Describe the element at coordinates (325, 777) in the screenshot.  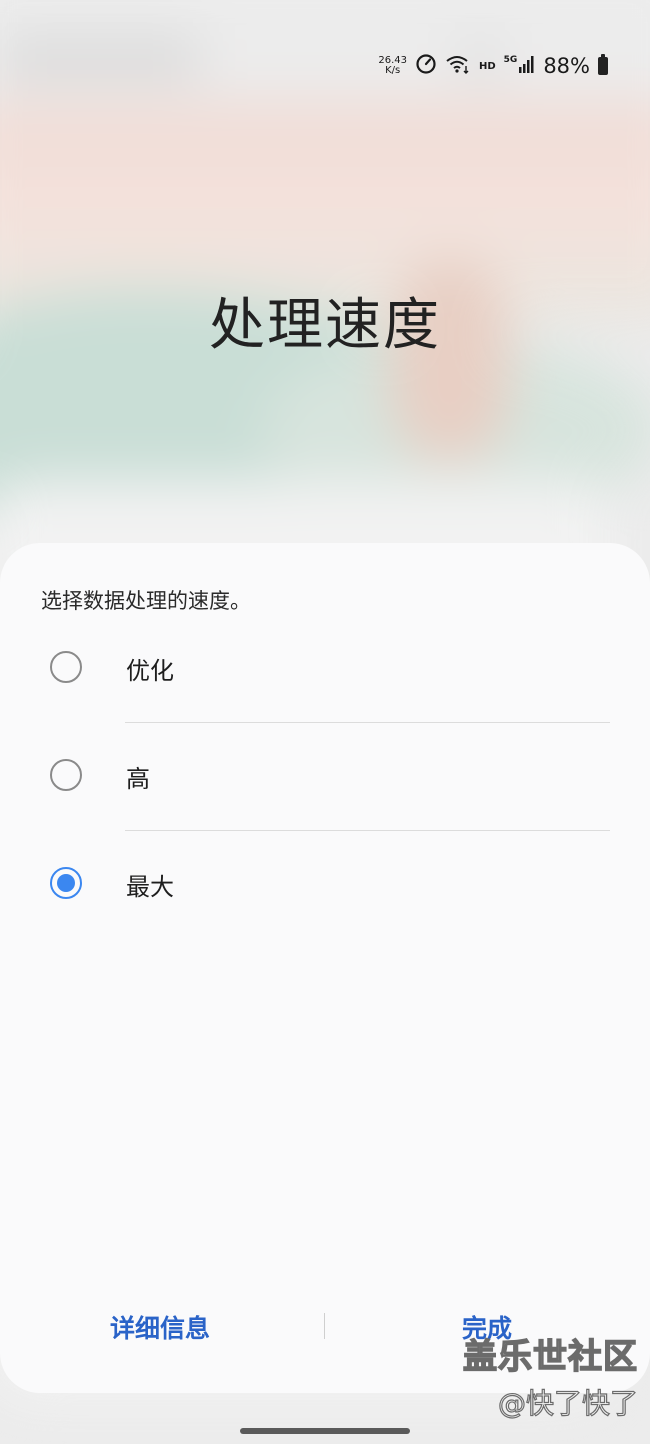
I see `option-high: 高` at that location.